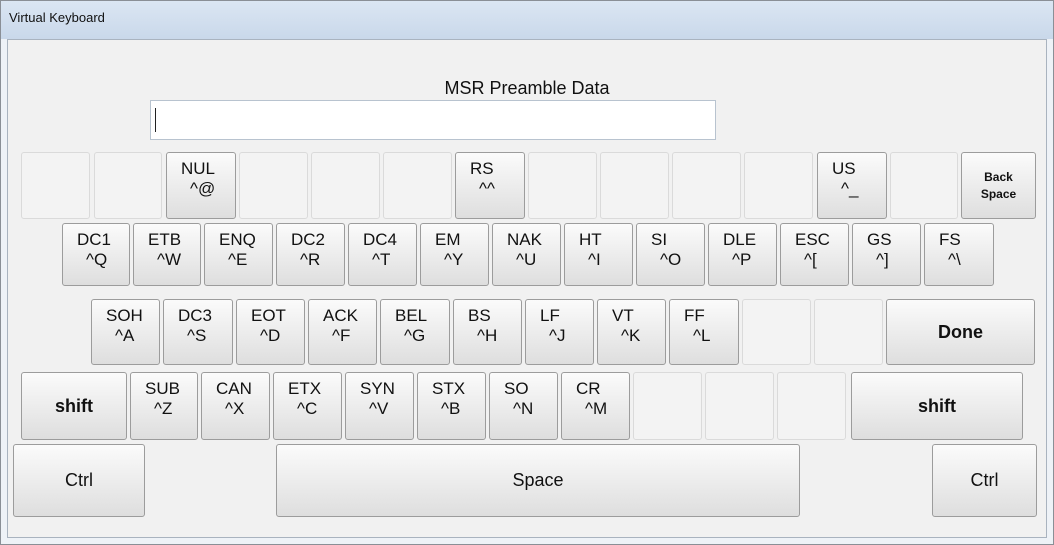  What do you see at coordinates (164, 406) in the screenshot?
I see `key-sub: SUB ^Z` at bounding box center [164, 406].